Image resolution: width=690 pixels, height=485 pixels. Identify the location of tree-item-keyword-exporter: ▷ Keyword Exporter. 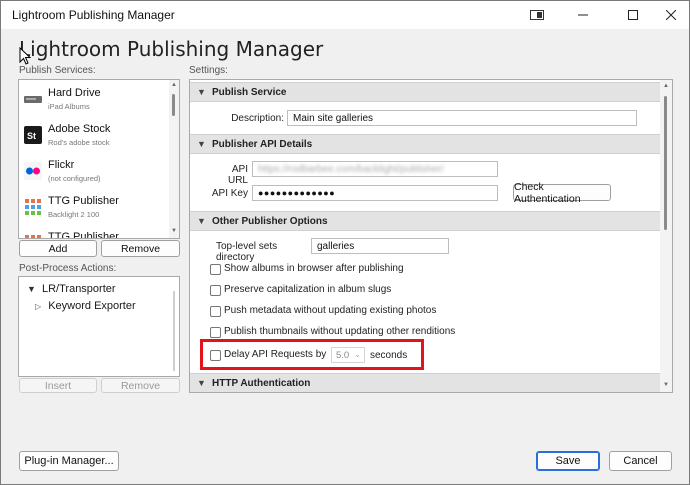
(85, 306).